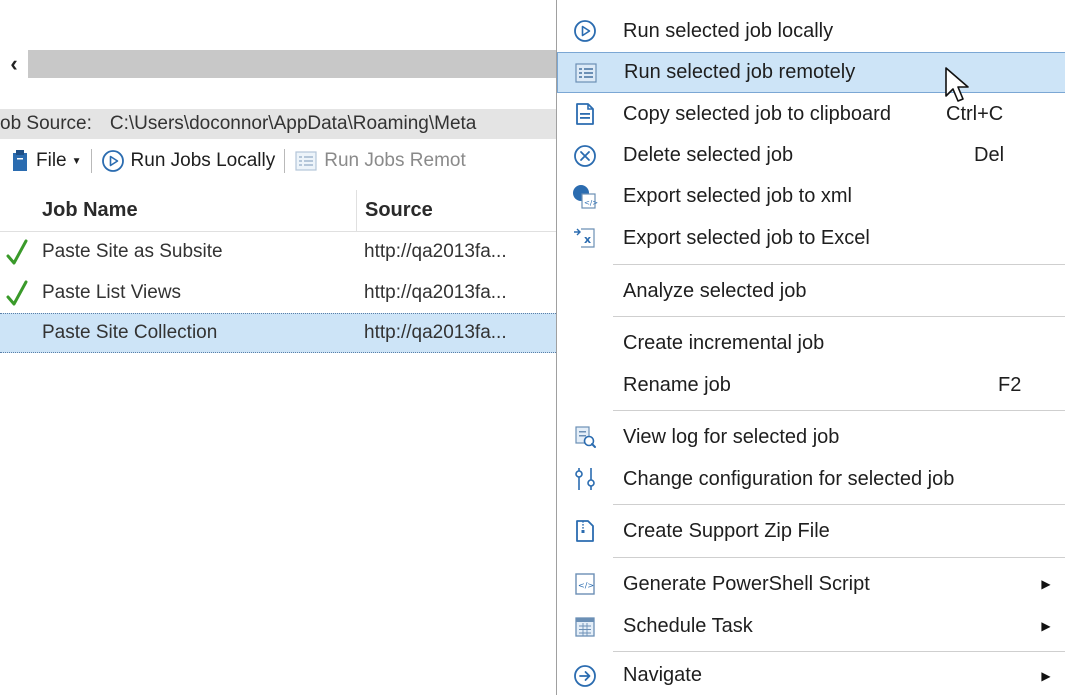 The image size is (1065, 695). What do you see at coordinates (456, 210) in the screenshot?
I see `source-column-header: Source` at bounding box center [456, 210].